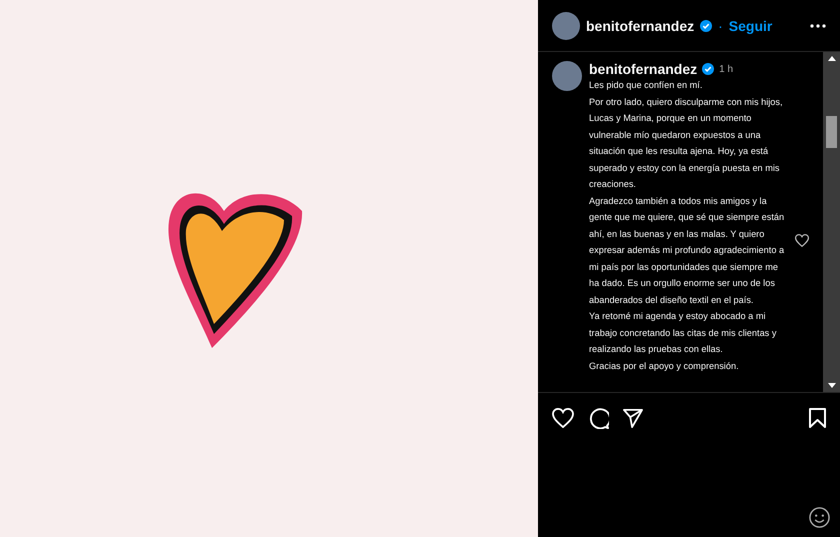 The height and width of the screenshot is (537, 840). Describe the element at coordinates (832, 58) in the screenshot. I see `scroll-up-icon` at that location.